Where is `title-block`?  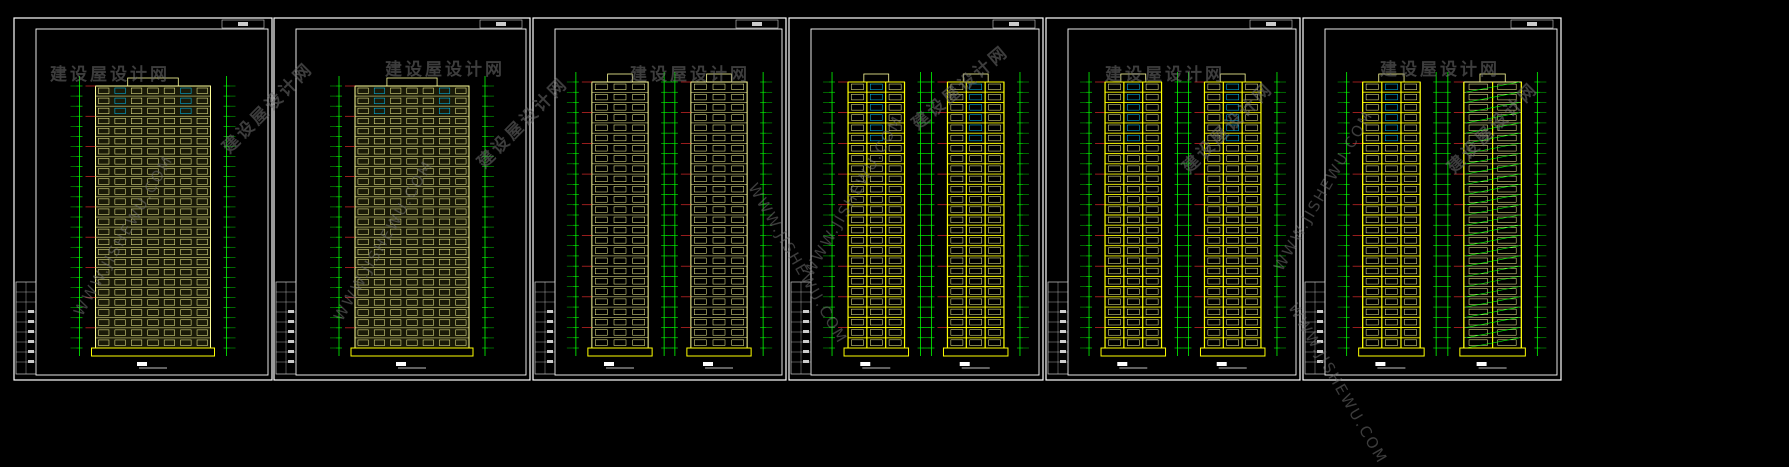
title-block is located at coordinates (286, 328).